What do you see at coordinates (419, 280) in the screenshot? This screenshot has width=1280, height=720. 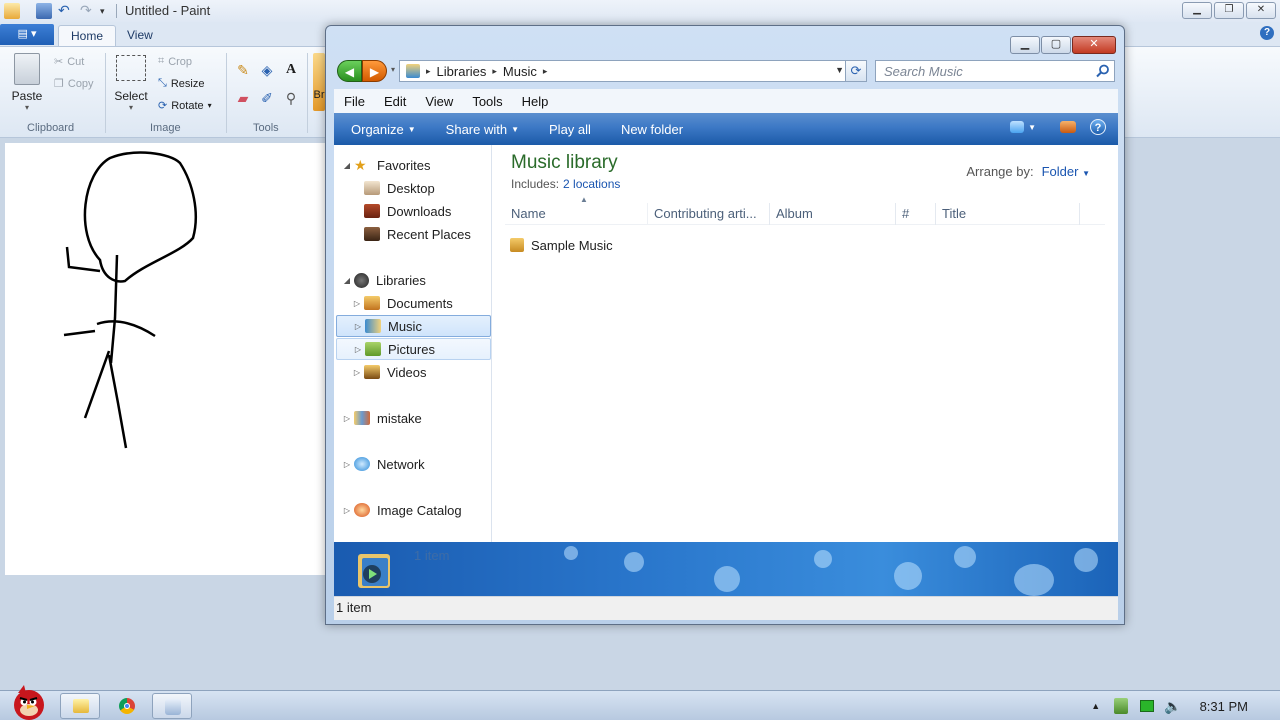 I see `nav-item-libraries: ◢ Libraries` at bounding box center [419, 280].